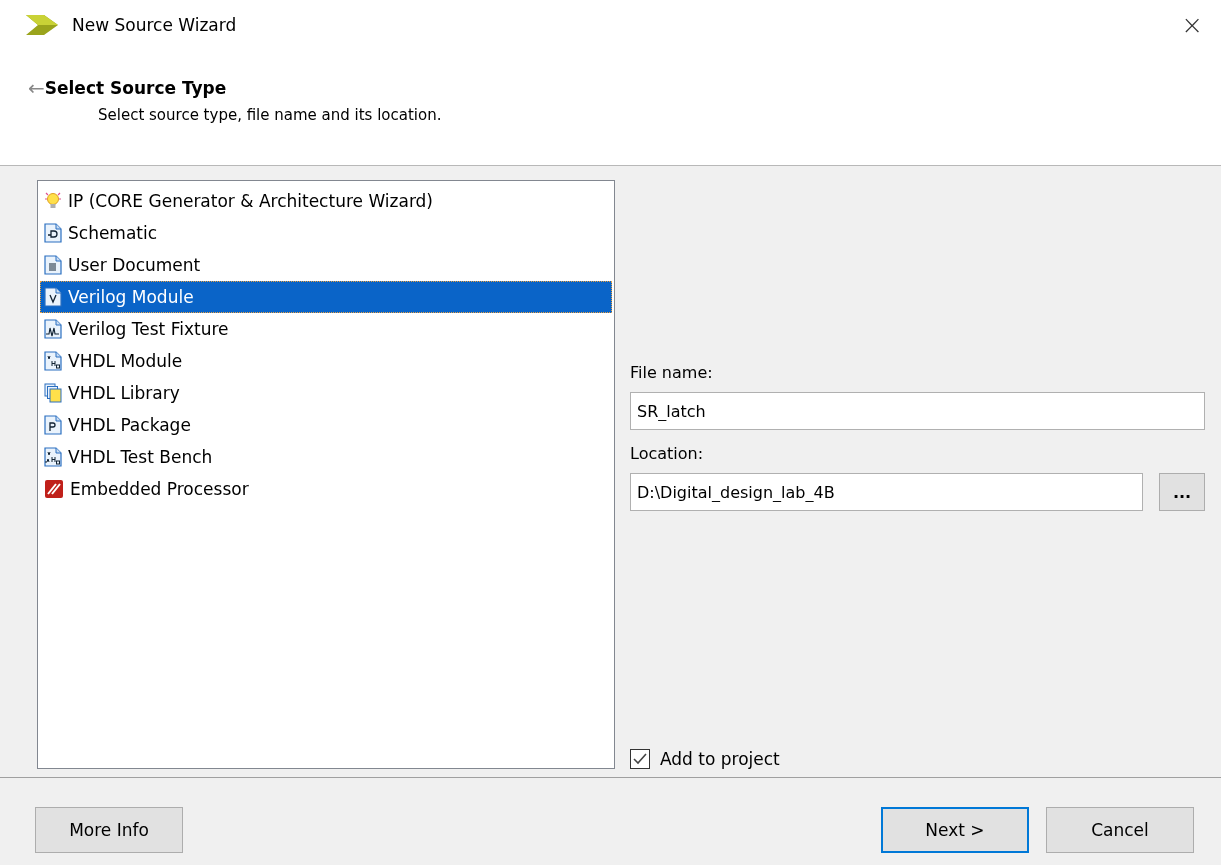 The width and height of the screenshot is (1221, 865). What do you see at coordinates (326, 201) in the screenshot?
I see `source-type-item: IP (CORE Generator & Architecture Wizard)` at bounding box center [326, 201].